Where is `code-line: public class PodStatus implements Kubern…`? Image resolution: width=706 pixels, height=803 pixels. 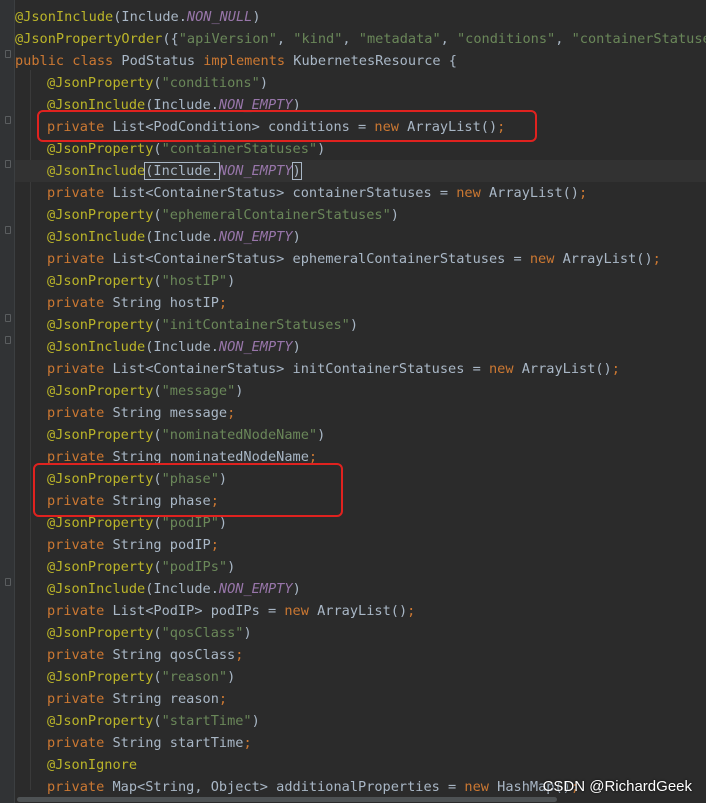 code-line: public class PodStatus implements Kubern… is located at coordinates (360, 61).